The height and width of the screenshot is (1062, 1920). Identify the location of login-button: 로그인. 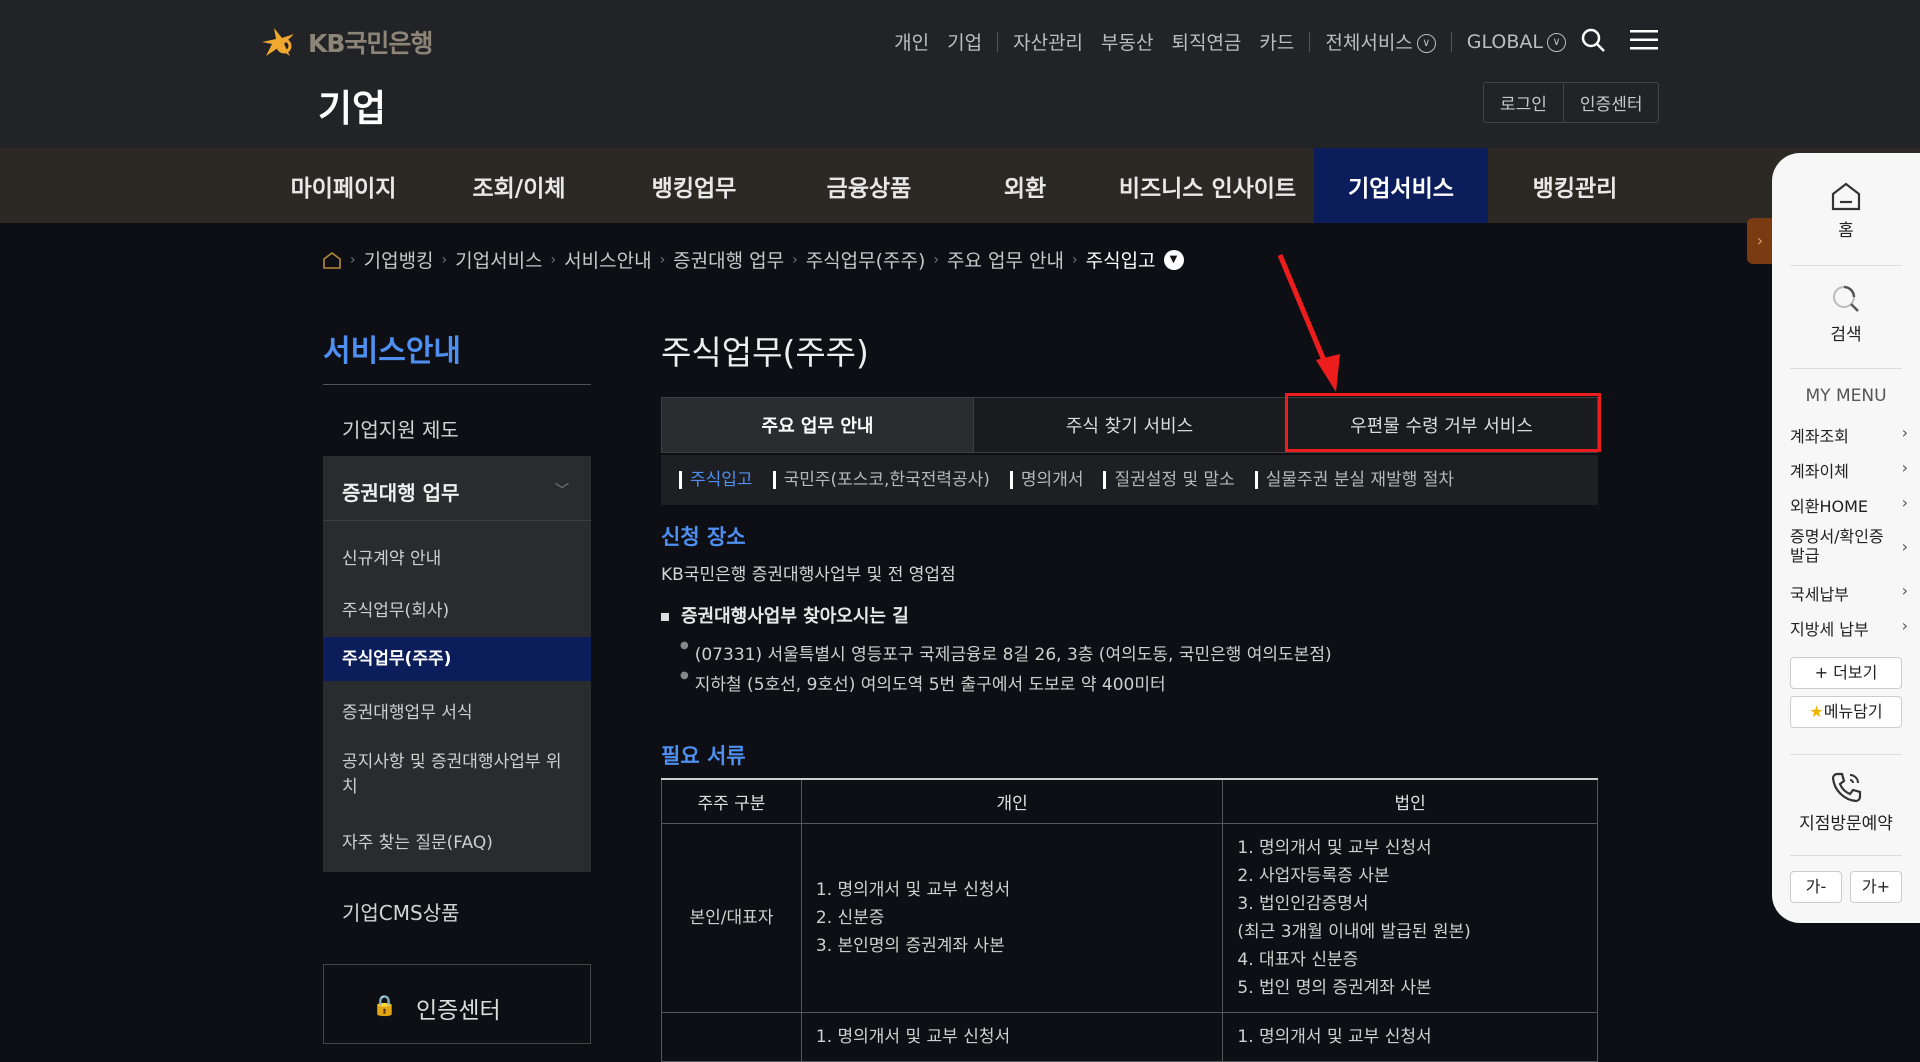
(1523, 102).